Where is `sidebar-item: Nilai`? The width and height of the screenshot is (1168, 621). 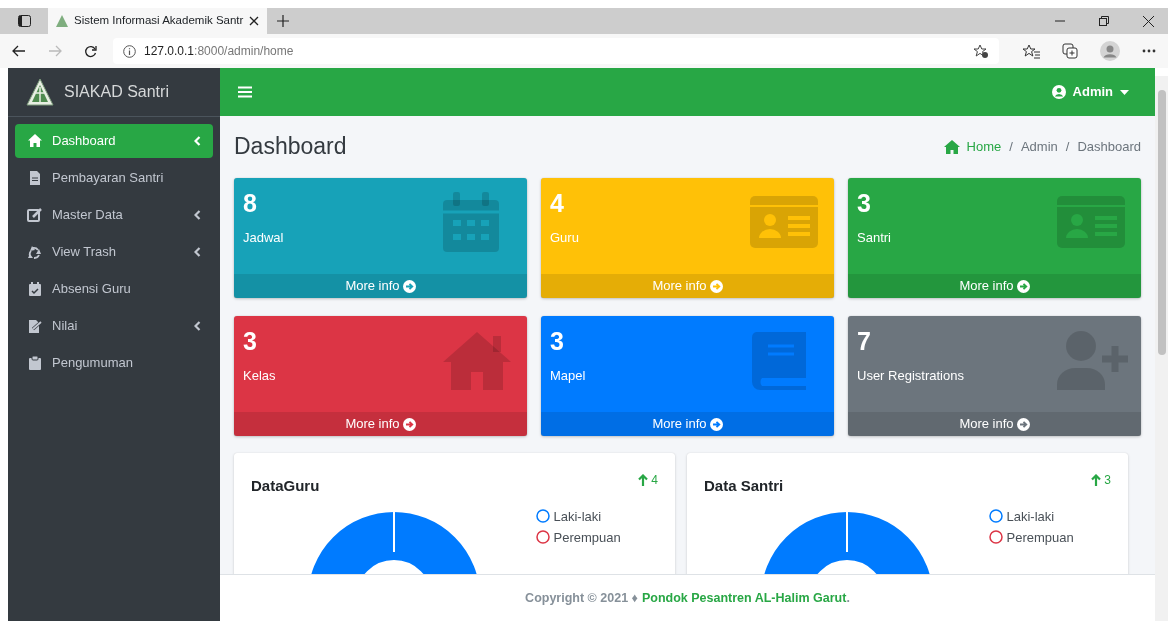 sidebar-item: Nilai is located at coordinates (114, 326).